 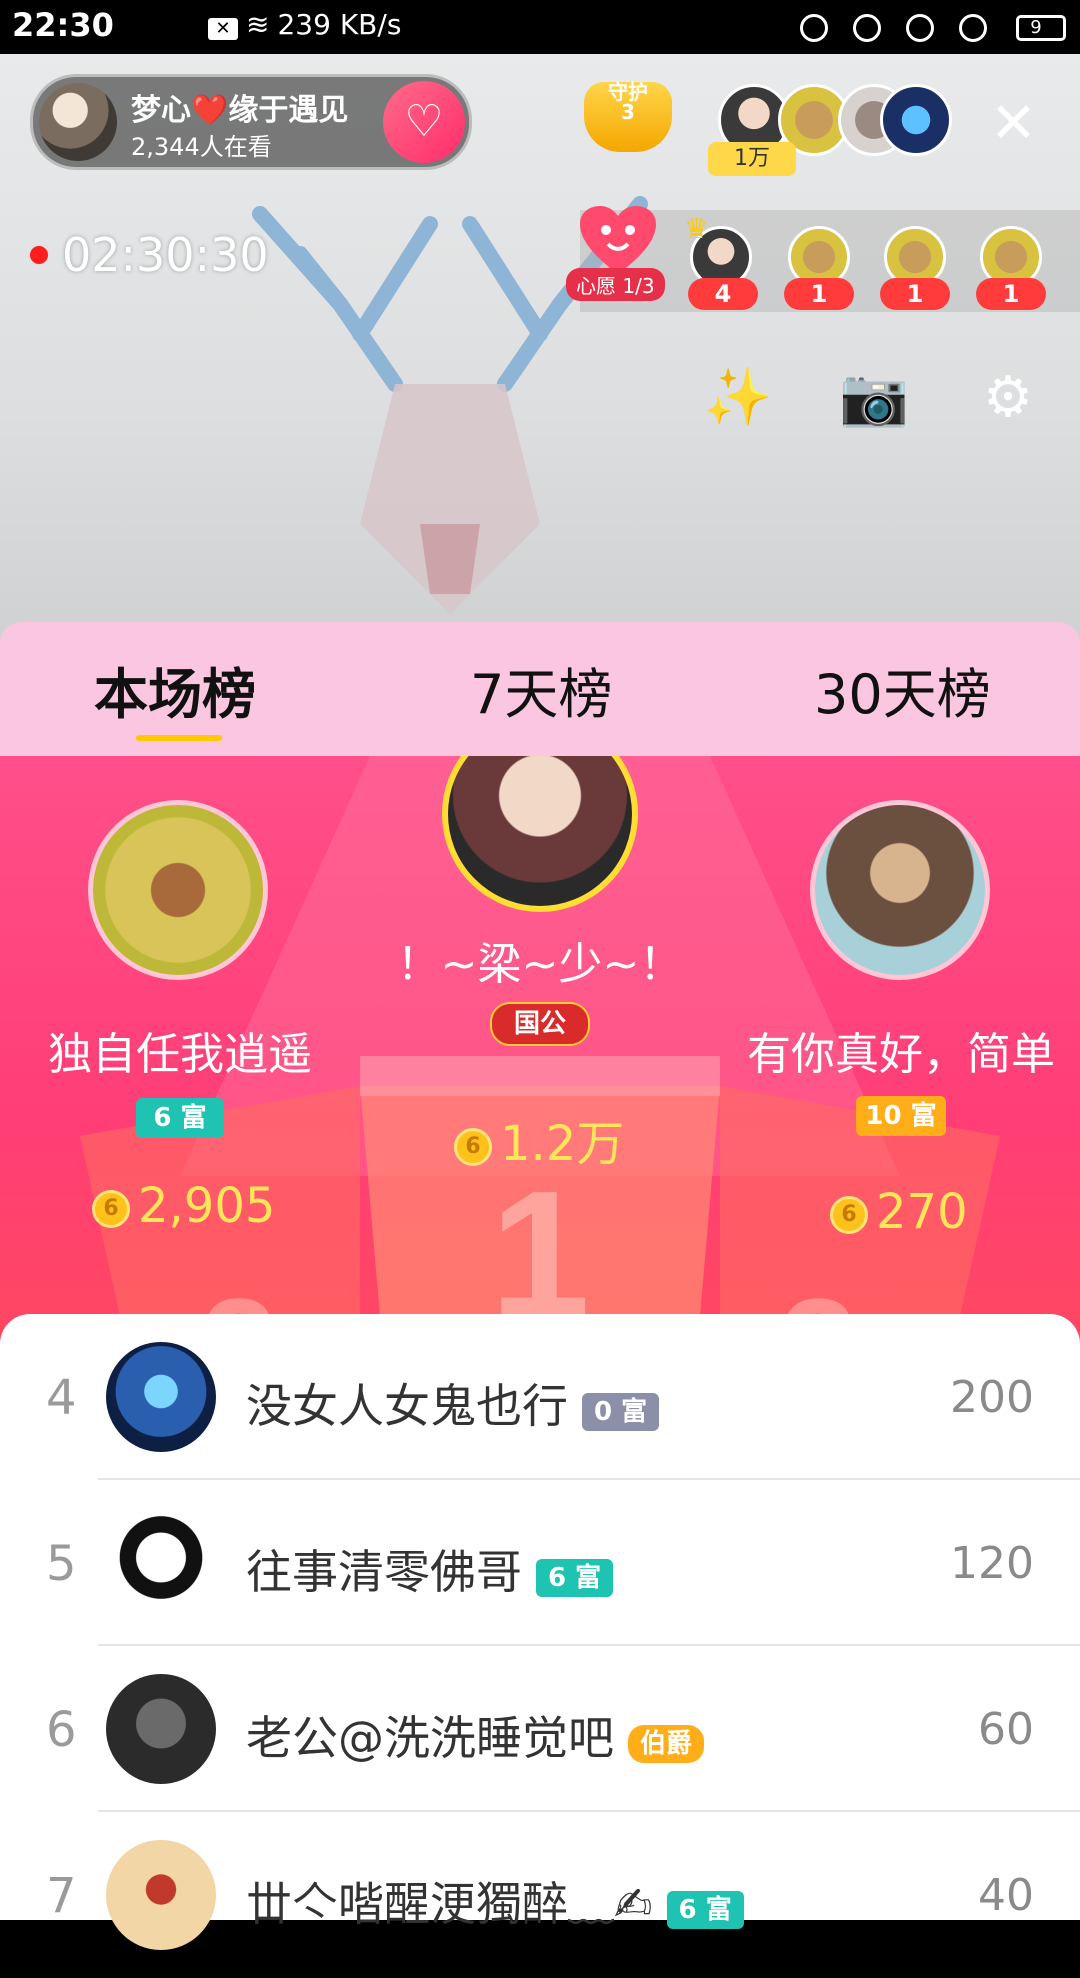 I want to click on status-icons: 9, so click(x=930, y=26).